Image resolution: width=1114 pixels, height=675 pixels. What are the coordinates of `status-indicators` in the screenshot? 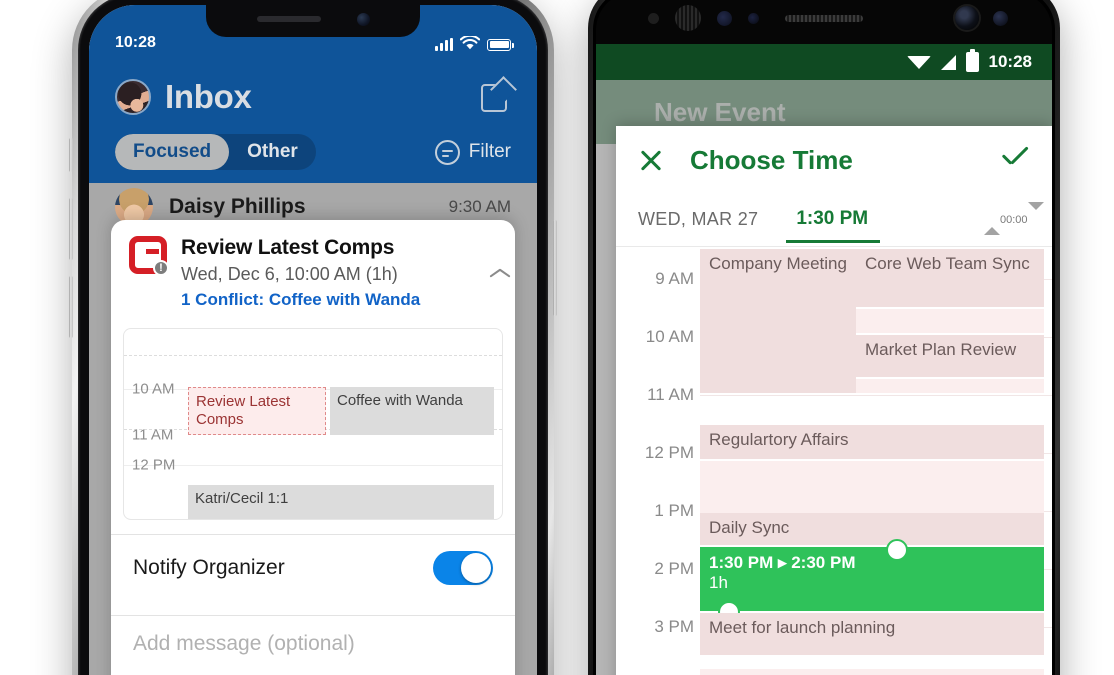 It's located at (474, 43).